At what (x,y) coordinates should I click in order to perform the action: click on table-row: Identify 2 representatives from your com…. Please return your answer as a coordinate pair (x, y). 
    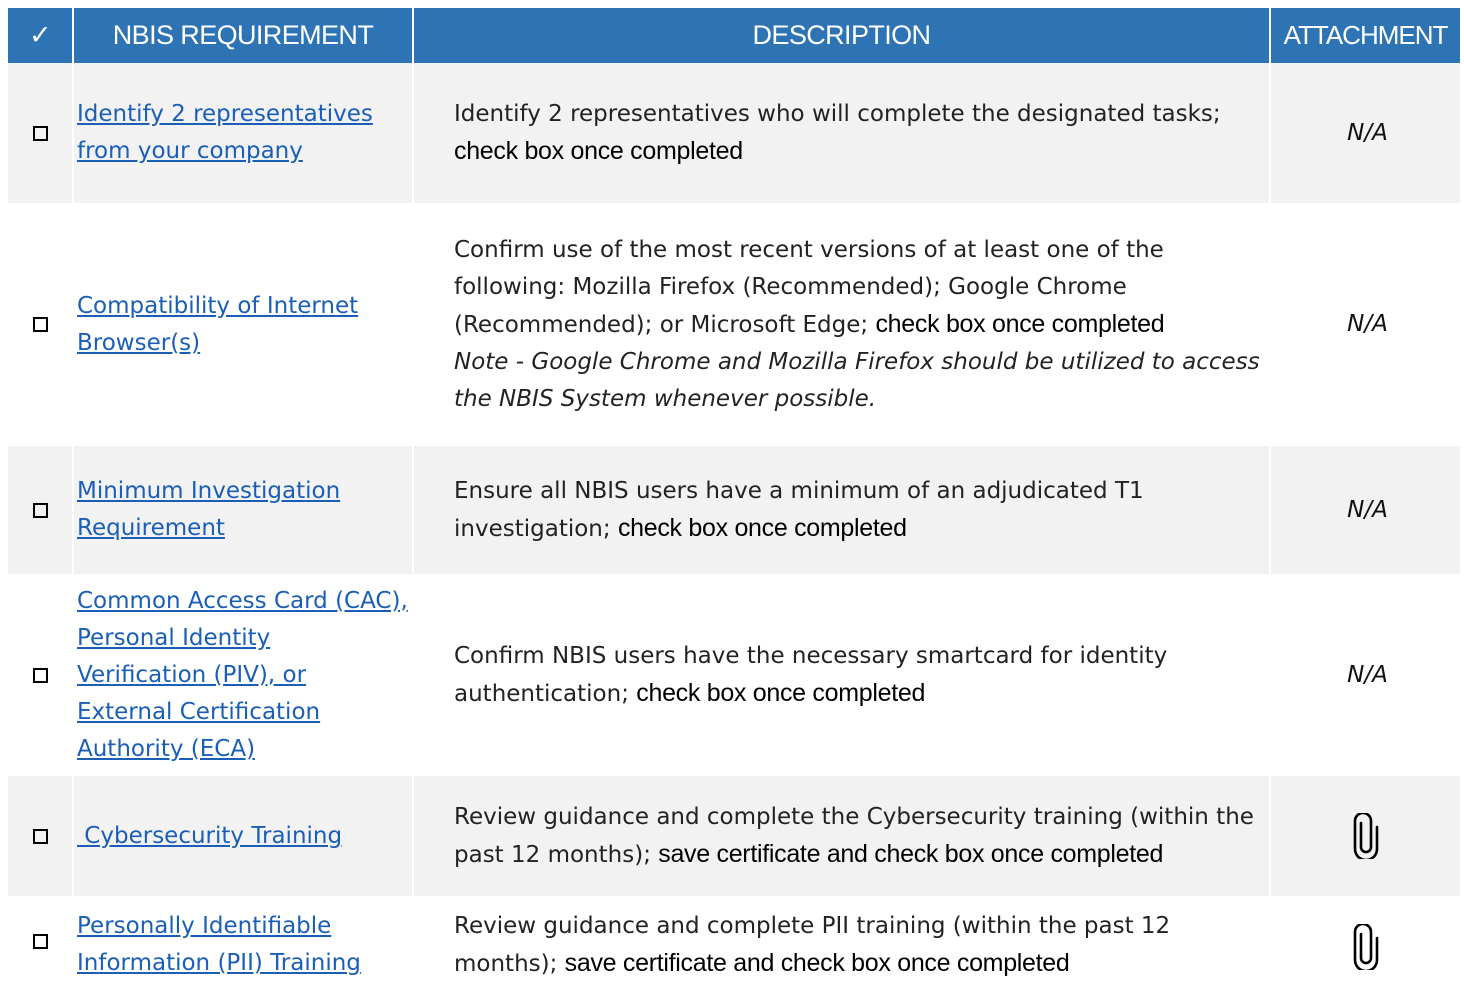
    Looking at the image, I should click on (734, 133).